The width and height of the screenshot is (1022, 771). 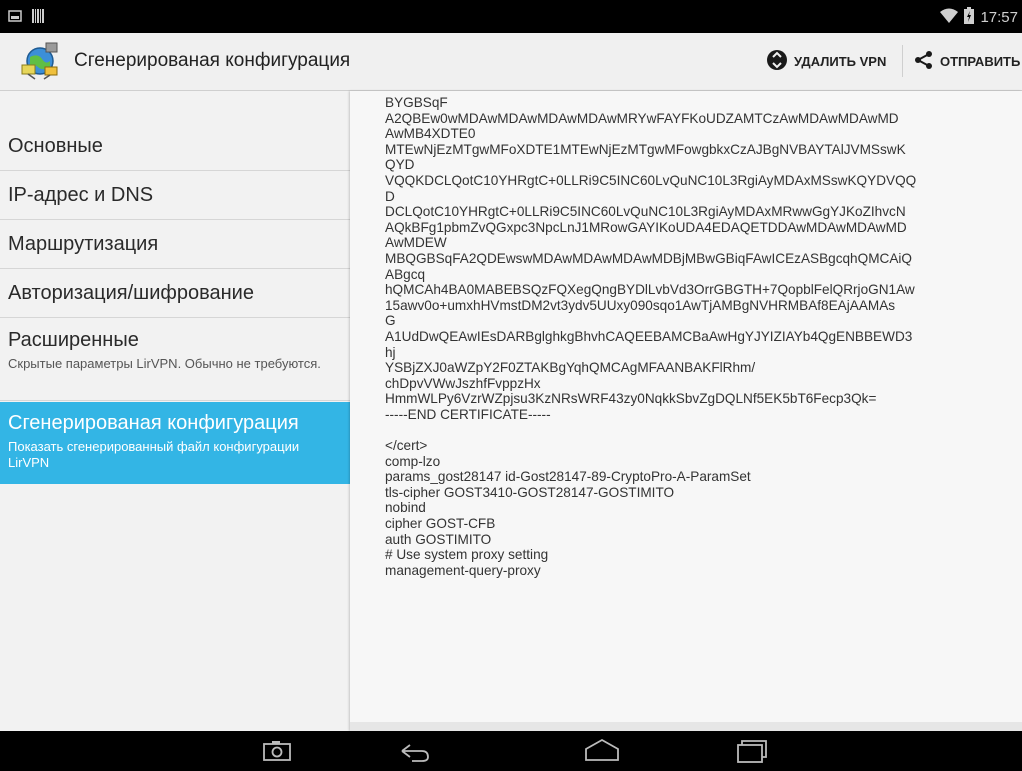 What do you see at coordinates (15, 18) in the screenshot?
I see `picture-icon` at bounding box center [15, 18].